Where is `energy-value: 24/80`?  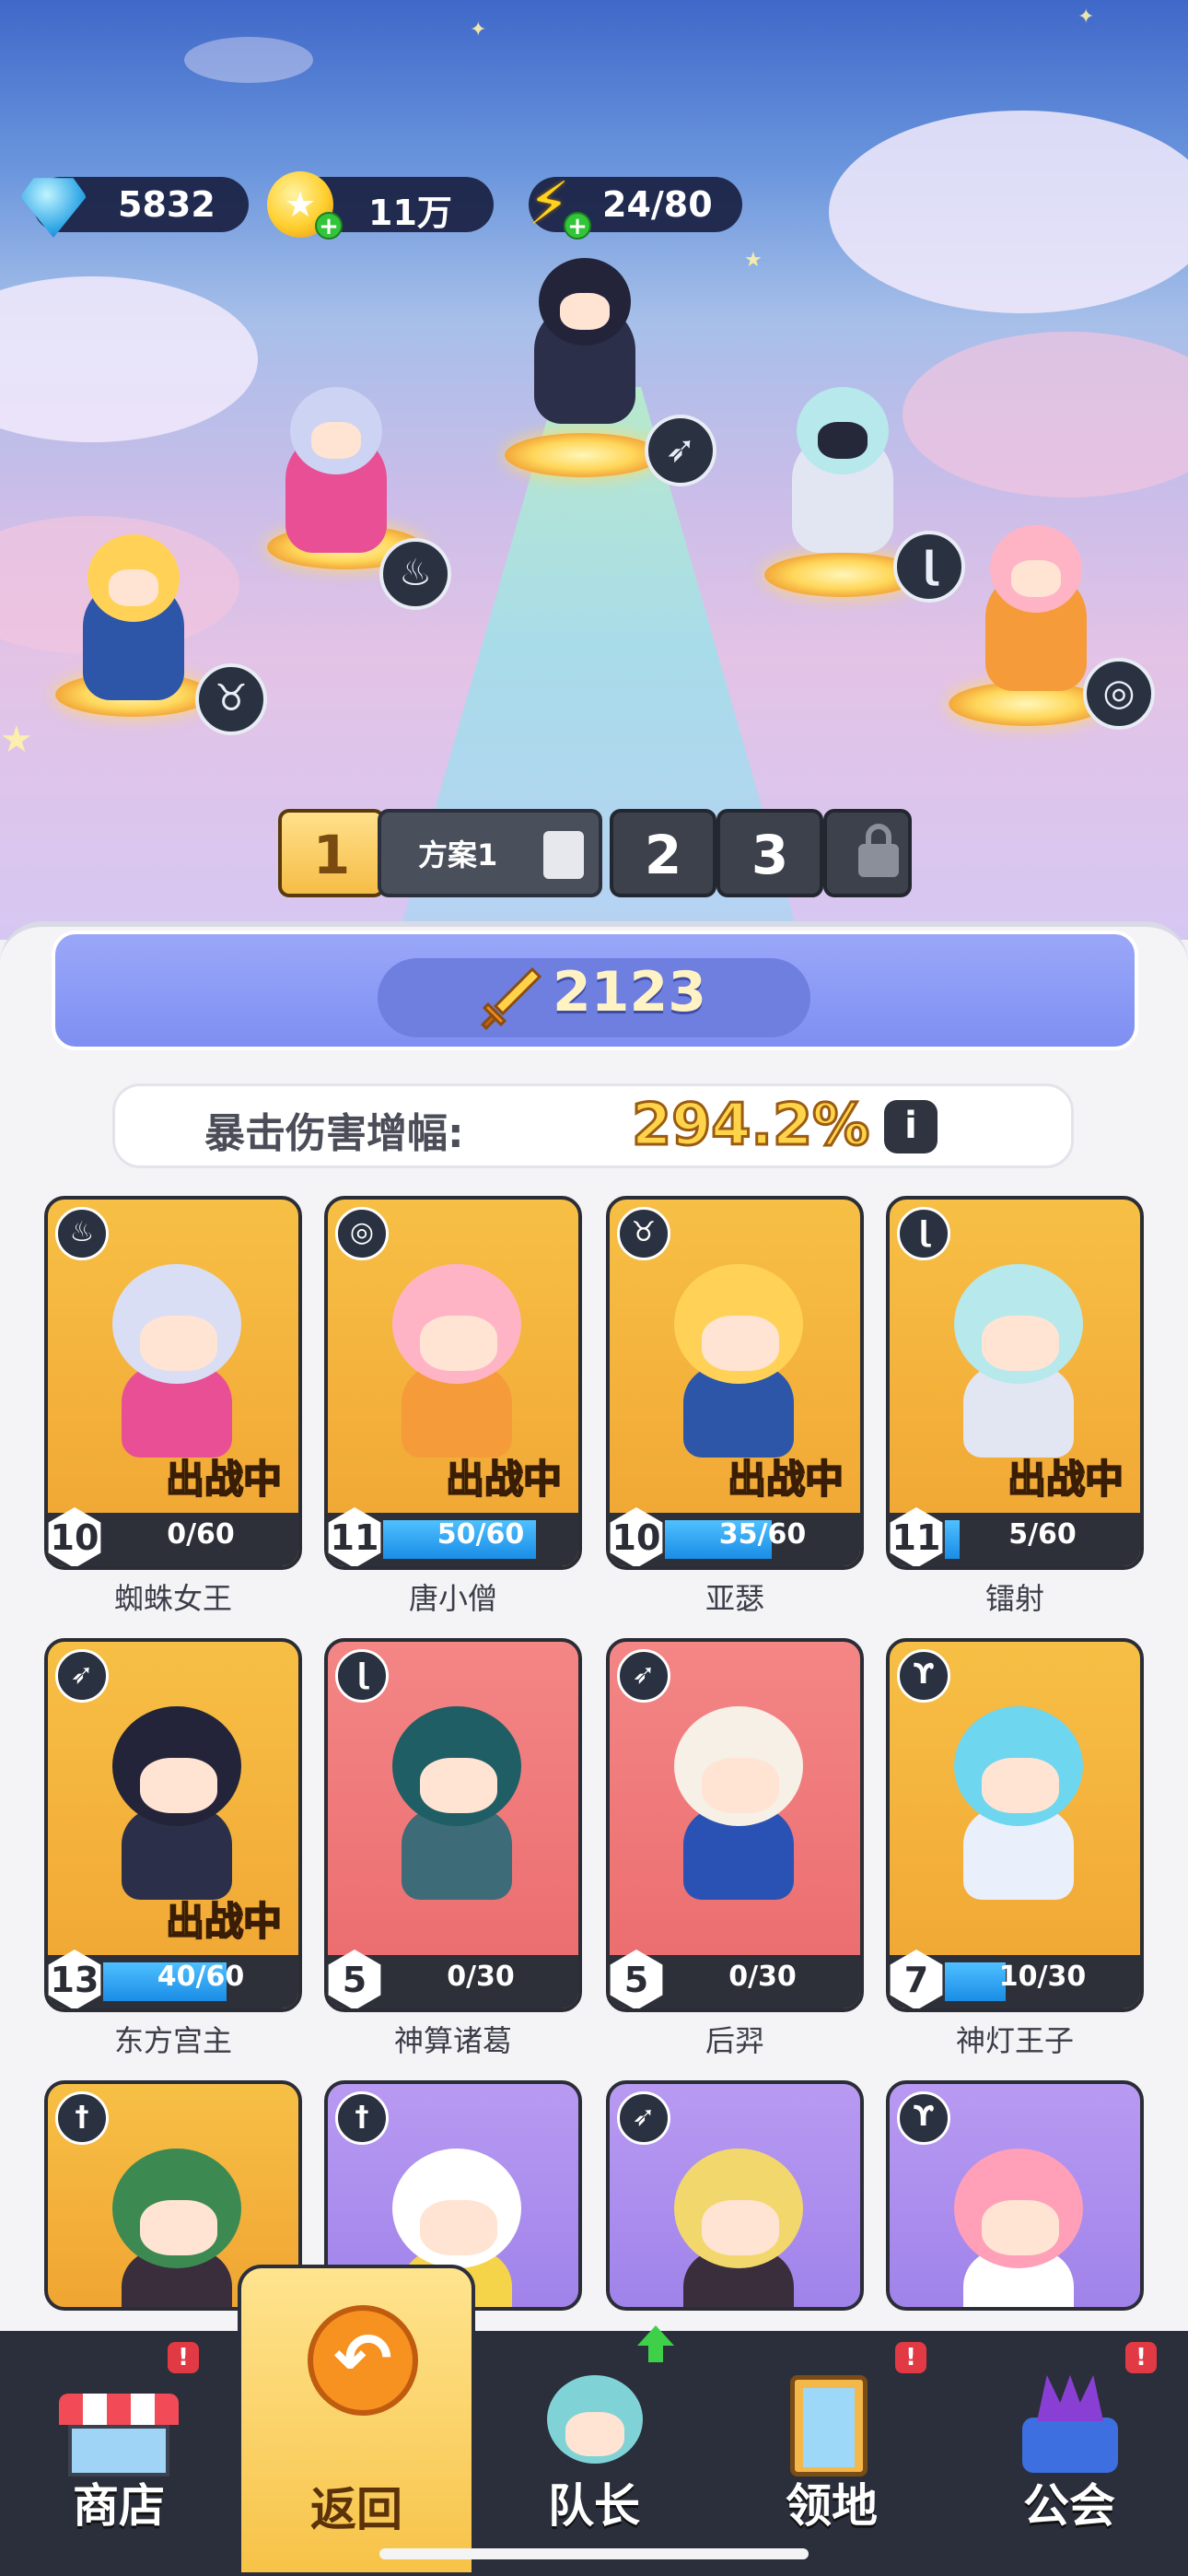 energy-value: 24/80 is located at coordinates (657, 204).